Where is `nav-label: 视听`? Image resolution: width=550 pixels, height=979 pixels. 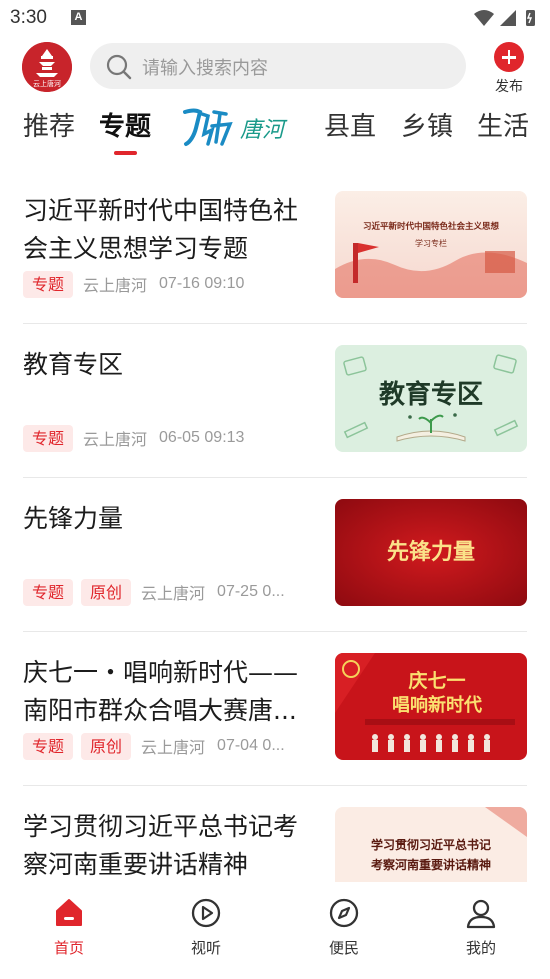
nav-label: 视听 is located at coordinates (205, 948).